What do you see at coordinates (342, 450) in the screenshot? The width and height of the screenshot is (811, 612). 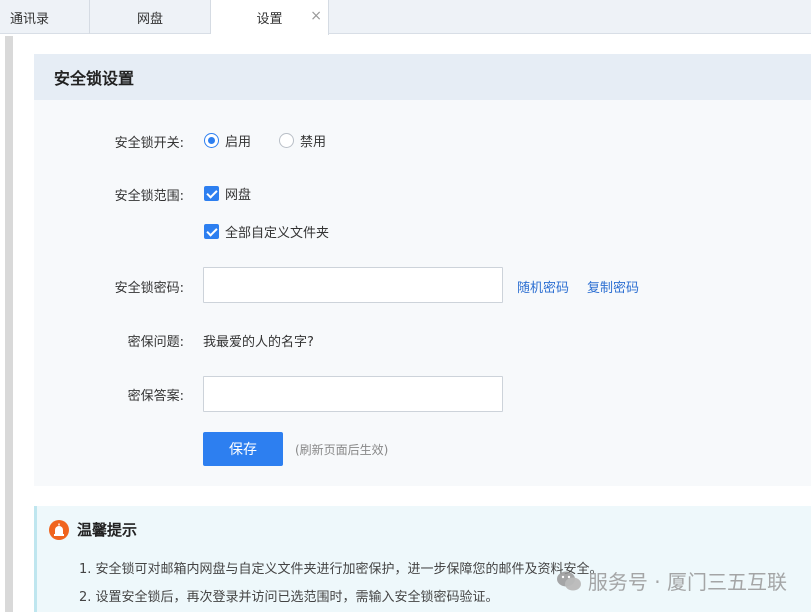 I see `save-hint: (刷新页面后生效)` at bounding box center [342, 450].